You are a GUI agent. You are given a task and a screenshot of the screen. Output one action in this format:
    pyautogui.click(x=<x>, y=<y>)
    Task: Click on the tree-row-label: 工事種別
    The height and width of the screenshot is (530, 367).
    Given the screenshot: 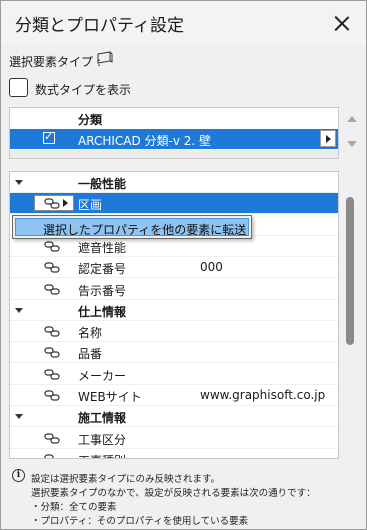 What is the action you would take?
    pyautogui.click(x=102, y=455)
    